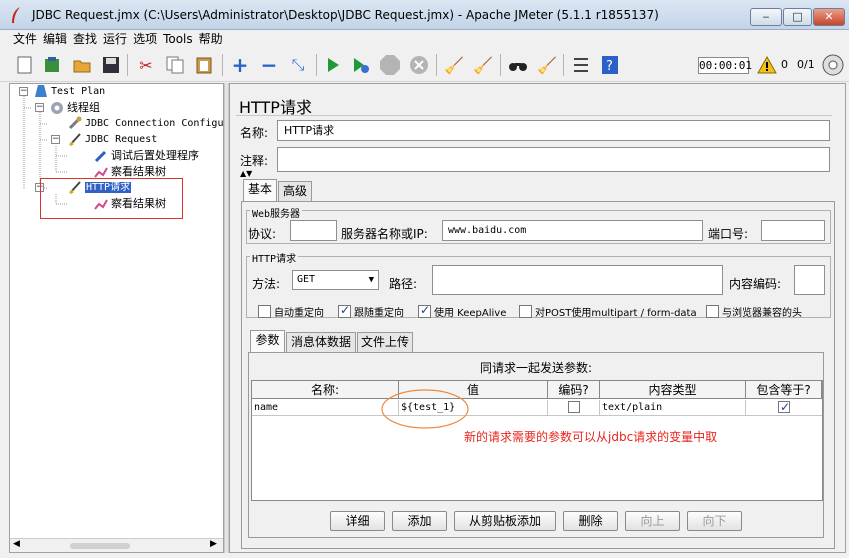 The width and height of the screenshot is (849, 558). Describe the element at coordinates (419, 521) in the screenshot. I see `add-button: 添加` at that location.